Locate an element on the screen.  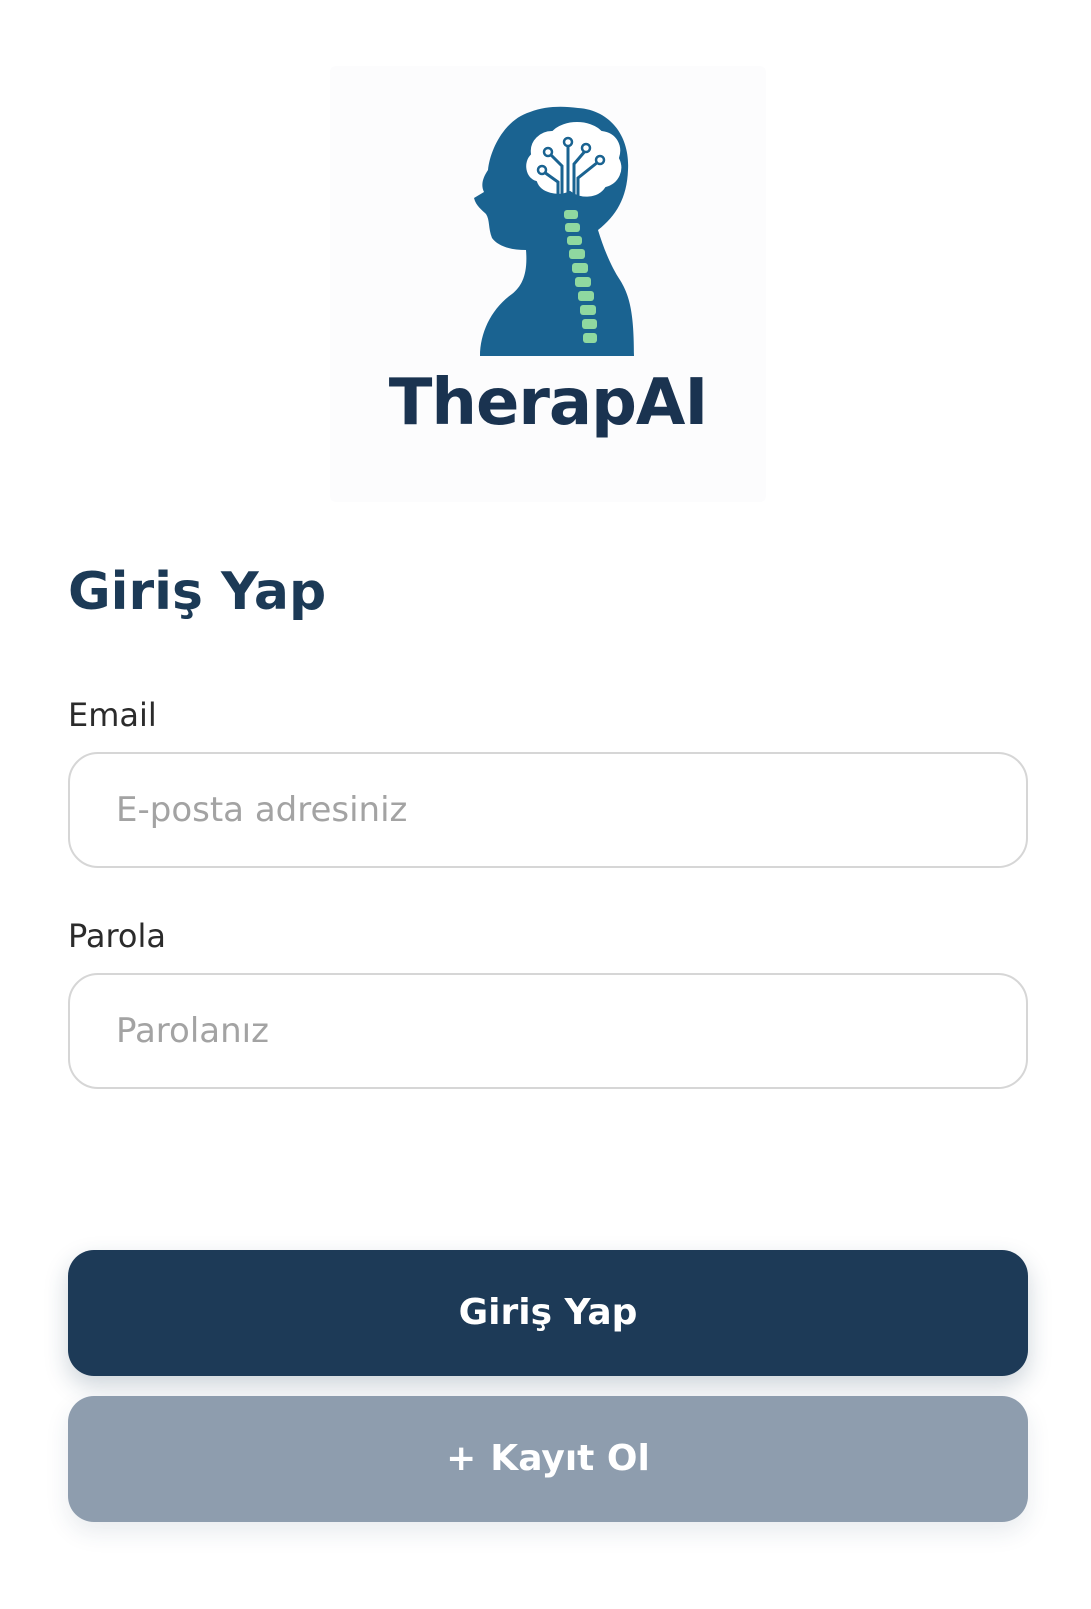
plus-icon: + is located at coordinates (461, 1458).